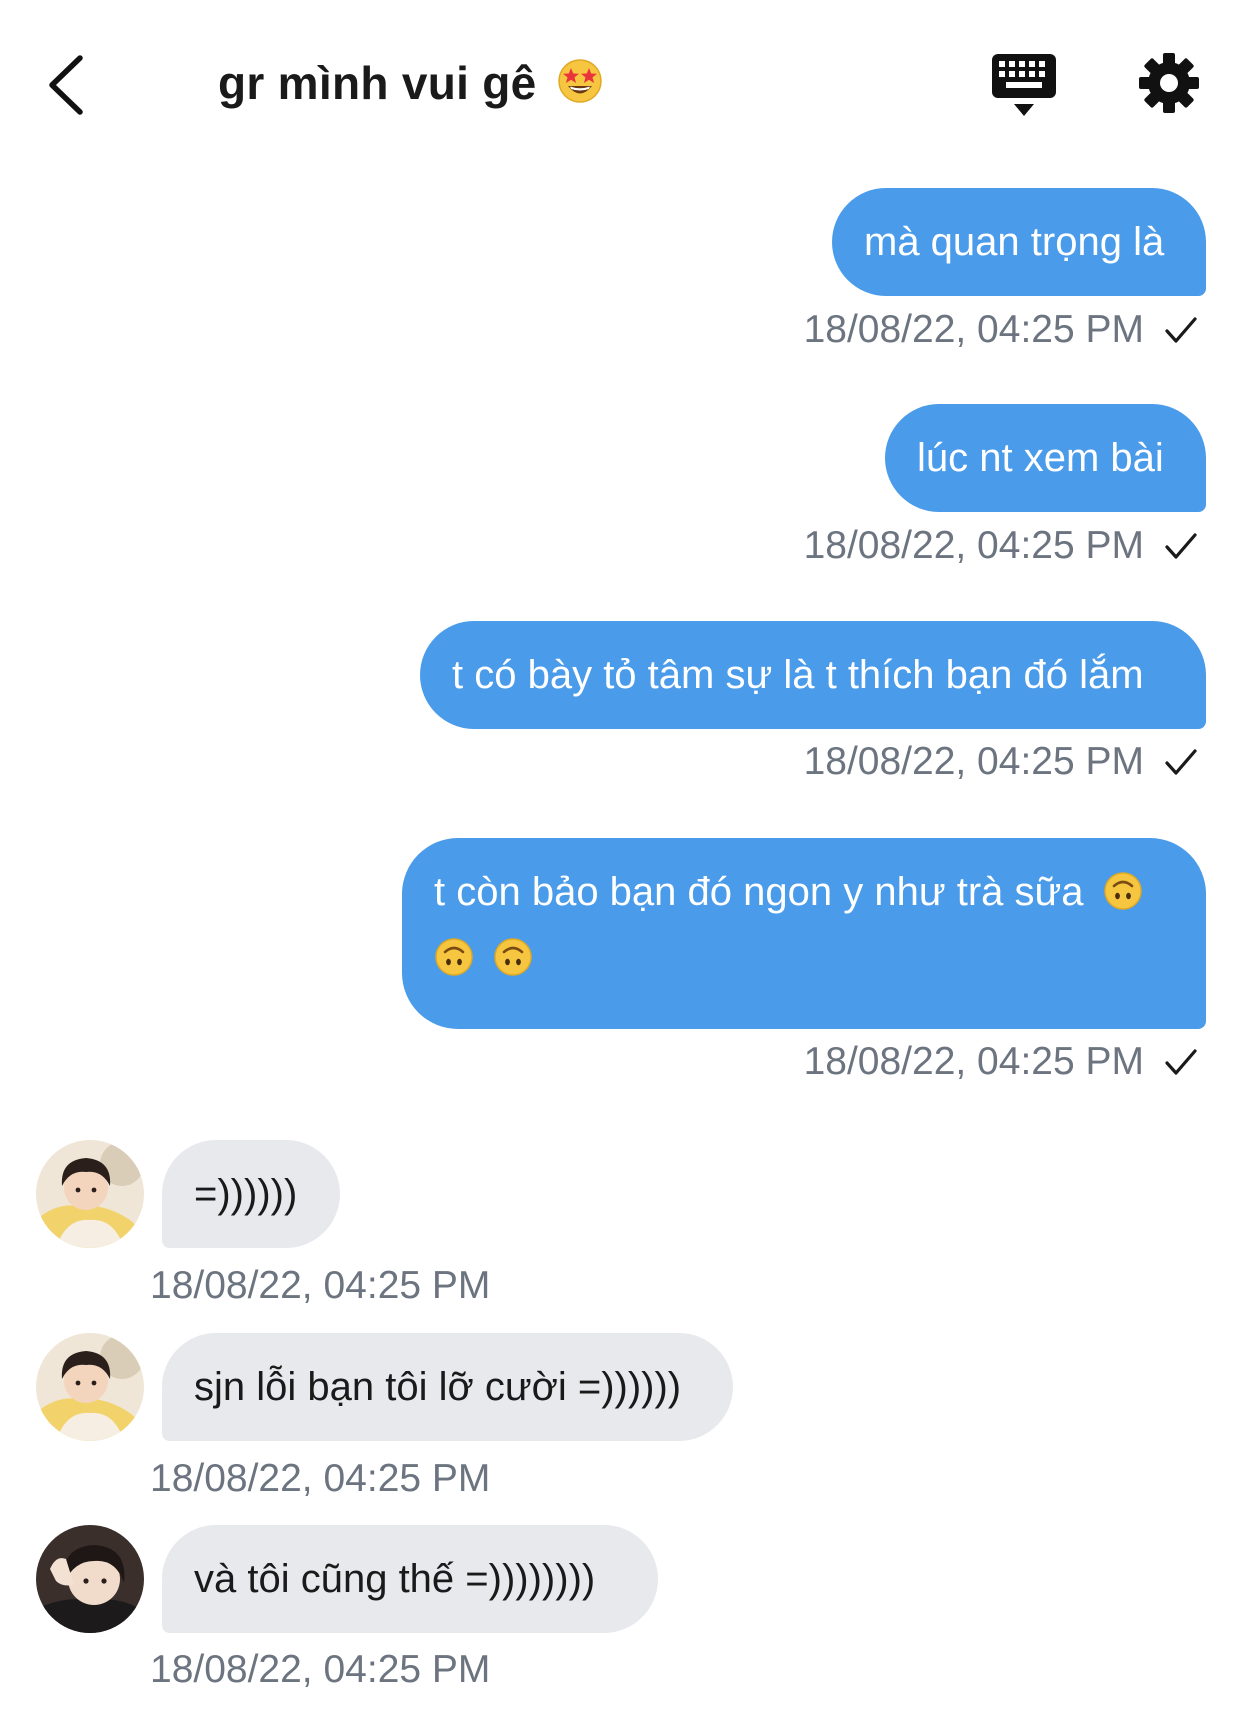 This screenshot has height=1711, width=1242. I want to click on outgoing-message-bubble: lúc nt xem bài, so click(1045, 458).